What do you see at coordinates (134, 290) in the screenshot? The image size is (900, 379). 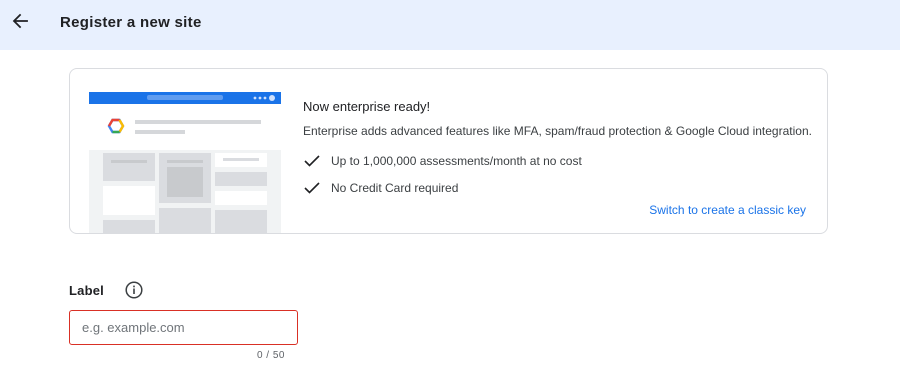 I see `info-icon` at bounding box center [134, 290].